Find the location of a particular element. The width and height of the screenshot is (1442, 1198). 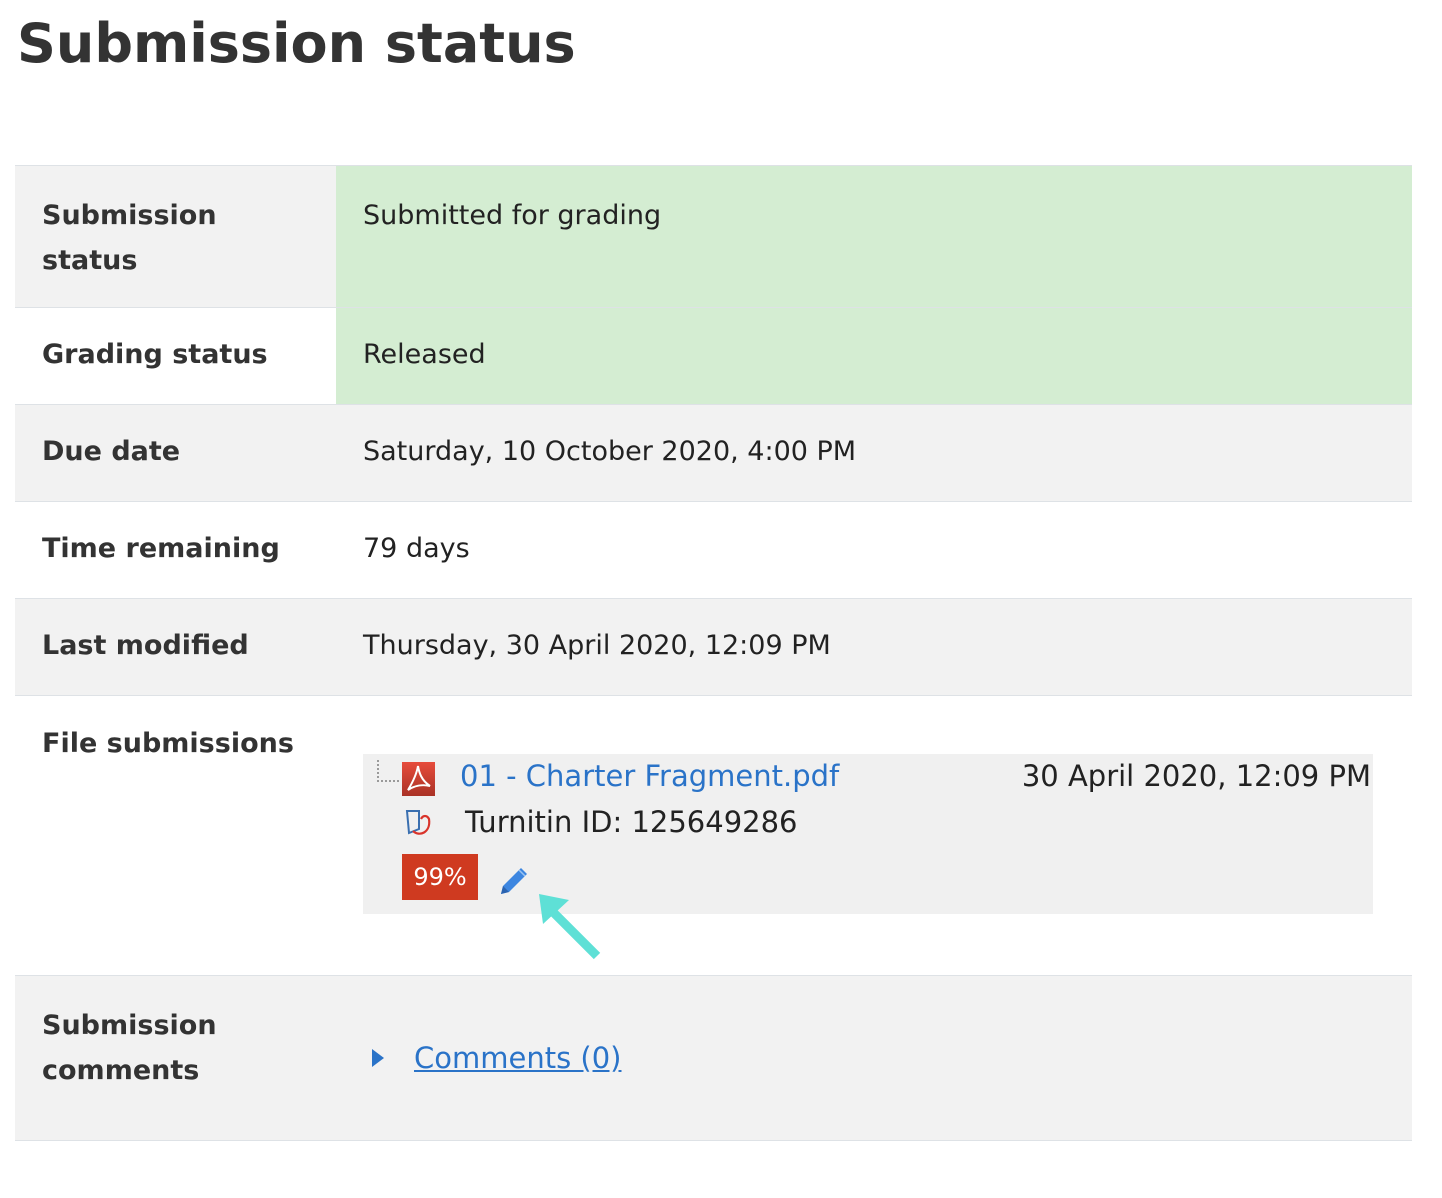

submission-status-label-line2: status is located at coordinates (90, 260).